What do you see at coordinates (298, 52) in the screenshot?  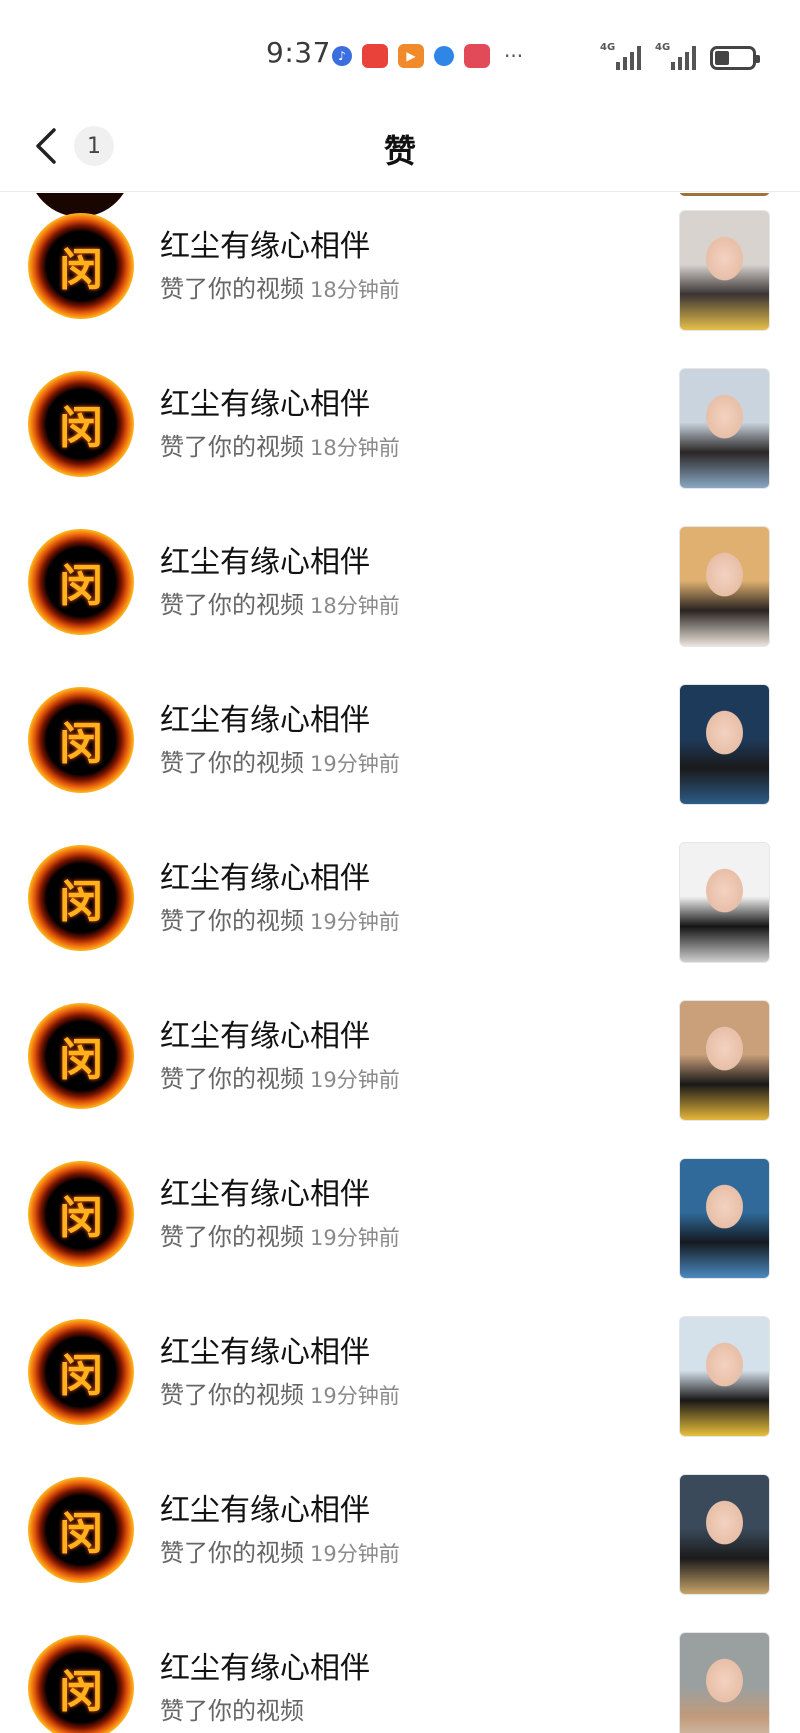 I see `status-time: 9:37` at bounding box center [298, 52].